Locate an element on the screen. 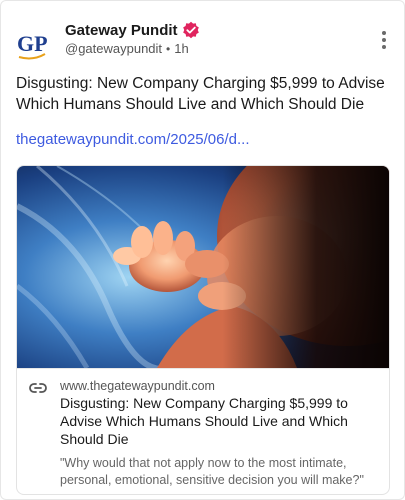  author-name-row: Gateway Pundit is located at coordinates (132, 30).